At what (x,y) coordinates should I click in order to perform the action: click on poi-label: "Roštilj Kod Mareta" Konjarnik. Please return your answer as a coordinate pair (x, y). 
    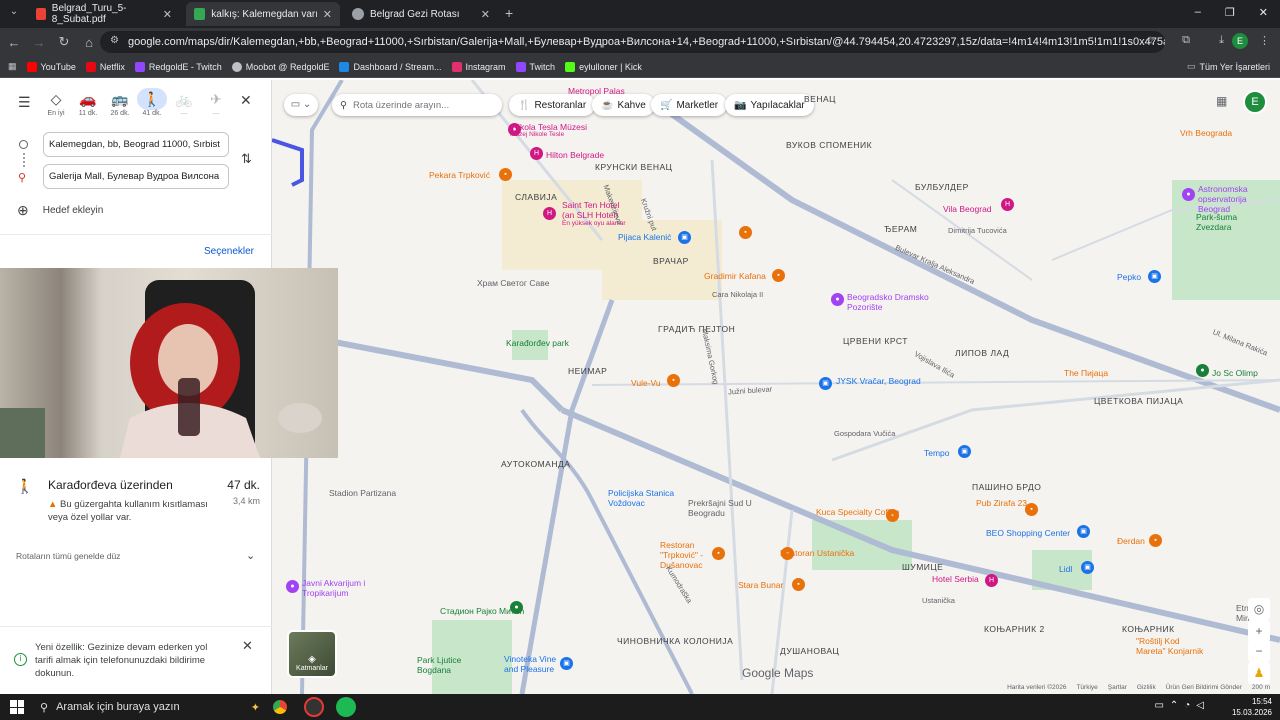
    Looking at the image, I should click on (1171, 646).